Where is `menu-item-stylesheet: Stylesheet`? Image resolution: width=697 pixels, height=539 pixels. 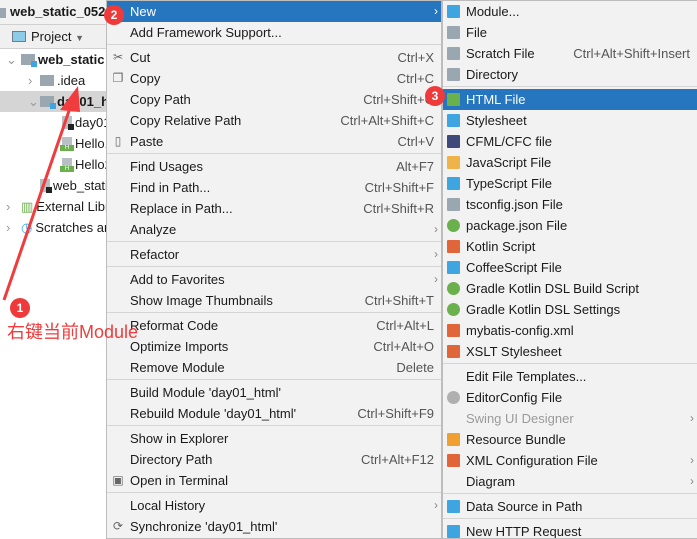 menu-item-stylesheet: Stylesheet is located at coordinates (570, 120).